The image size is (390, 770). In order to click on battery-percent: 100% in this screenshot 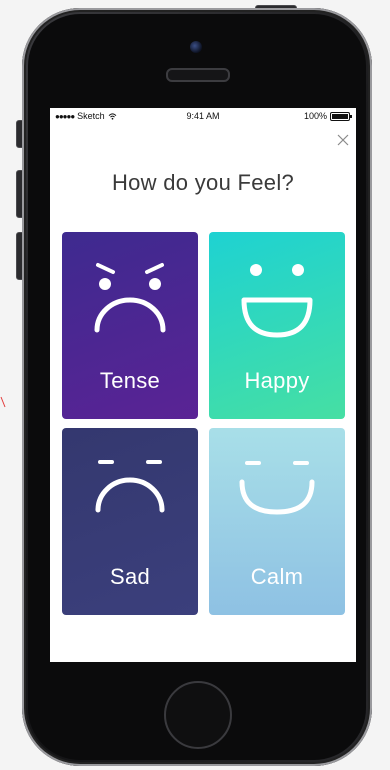, I will do `click(315, 116)`.